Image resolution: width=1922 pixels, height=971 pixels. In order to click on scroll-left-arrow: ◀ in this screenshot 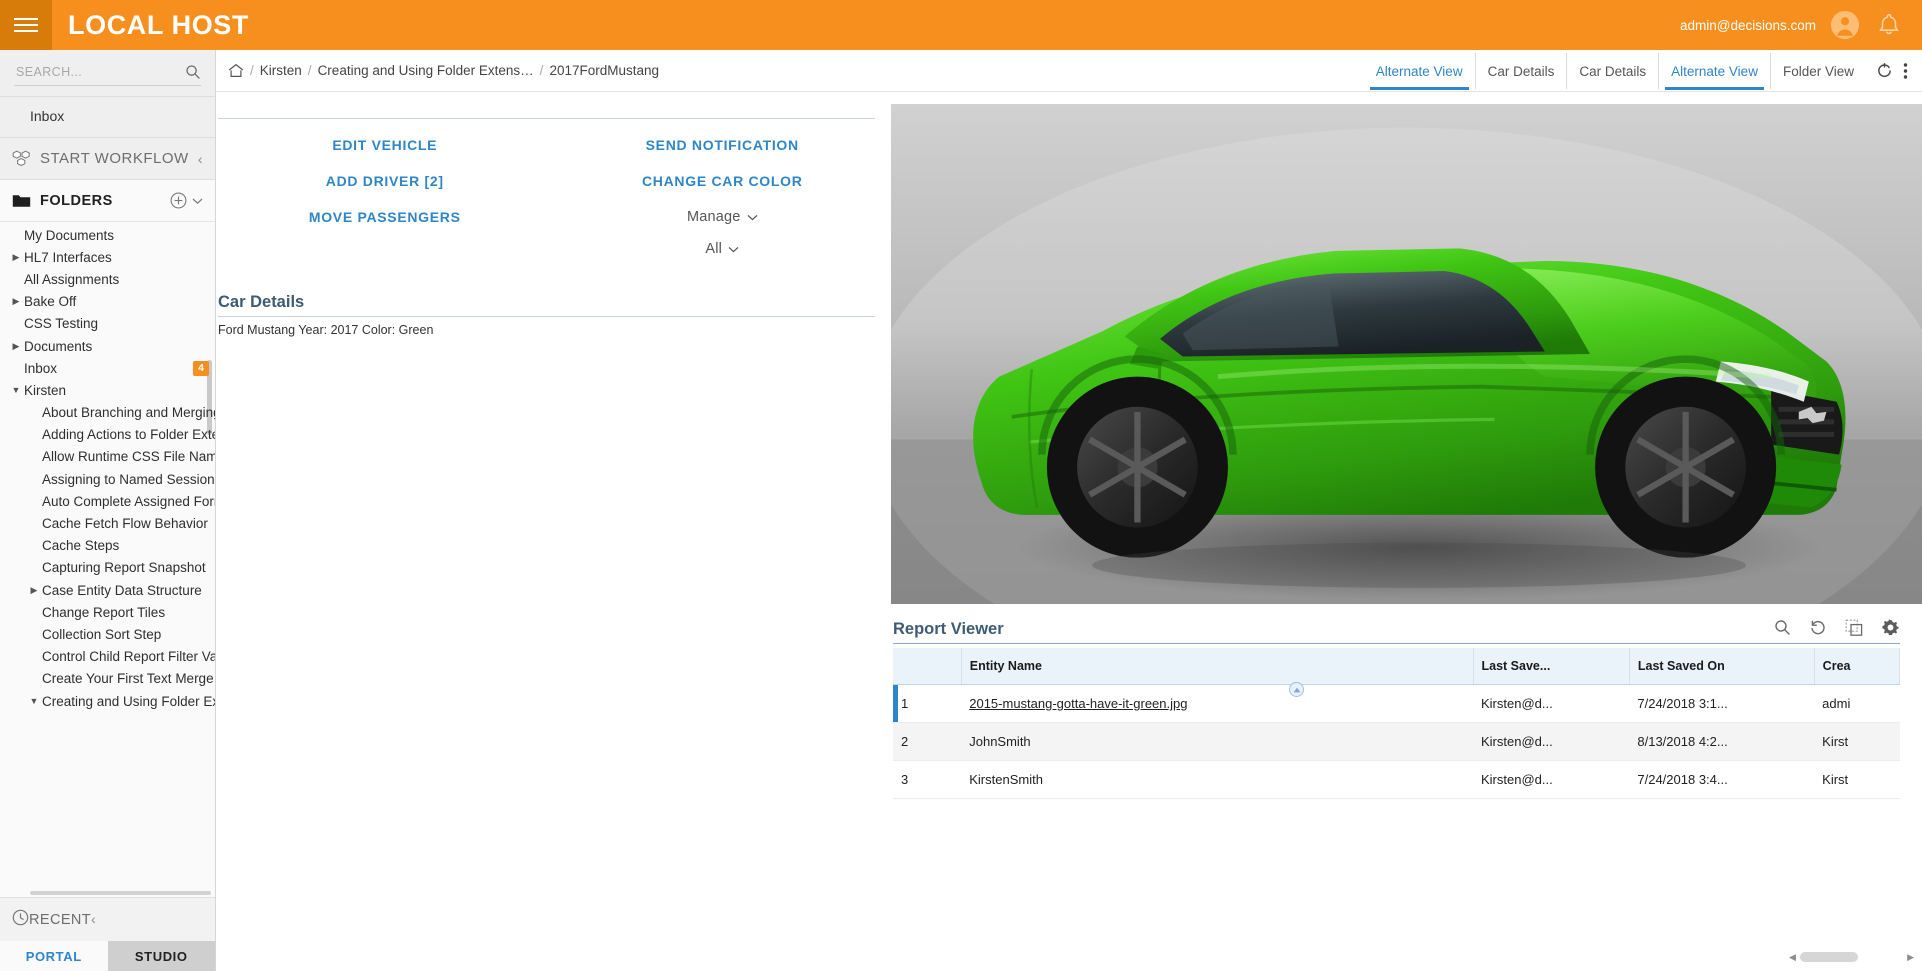, I will do `click(1792, 957)`.